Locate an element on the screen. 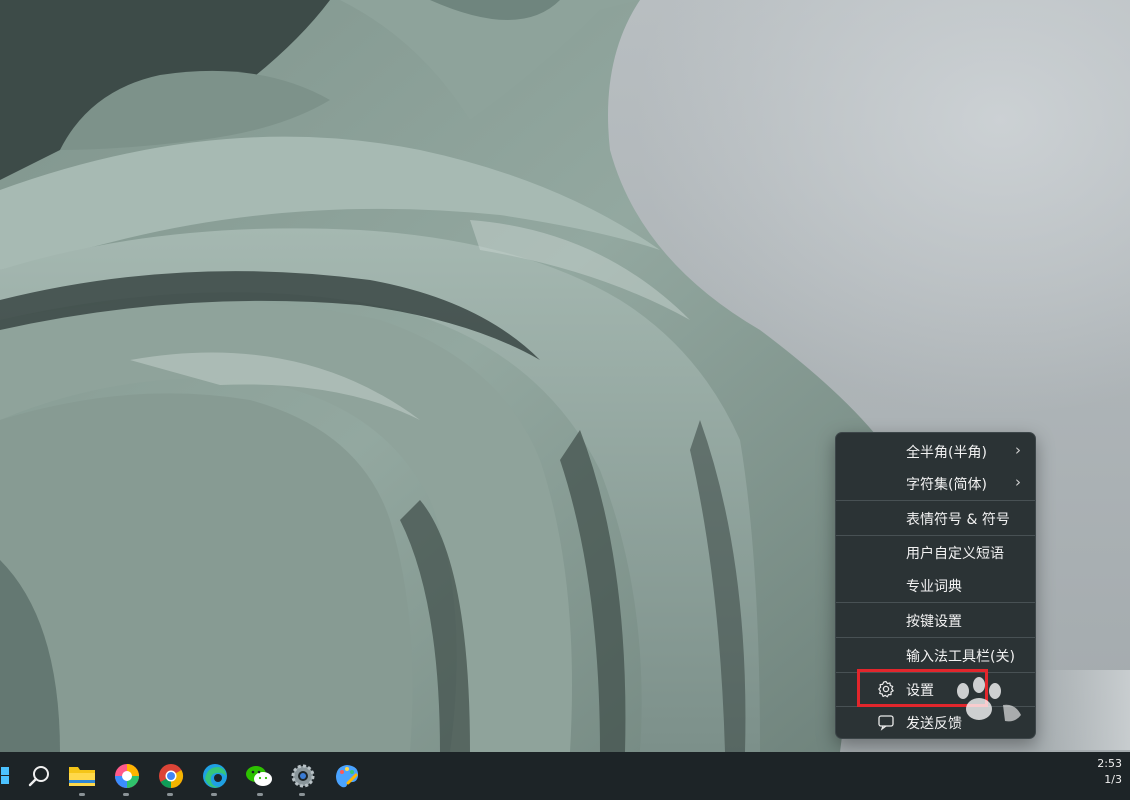 The width and height of the screenshot is (1130, 800). menu-item-label: 按键设置 is located at coordinates (934, 622).